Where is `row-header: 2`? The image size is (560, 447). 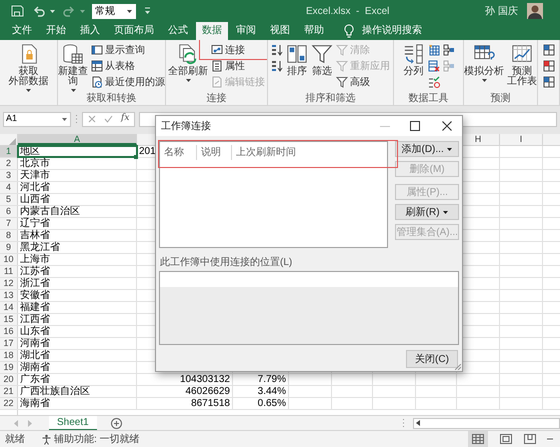
row-header: 2 is located at coordinates (9, 163).